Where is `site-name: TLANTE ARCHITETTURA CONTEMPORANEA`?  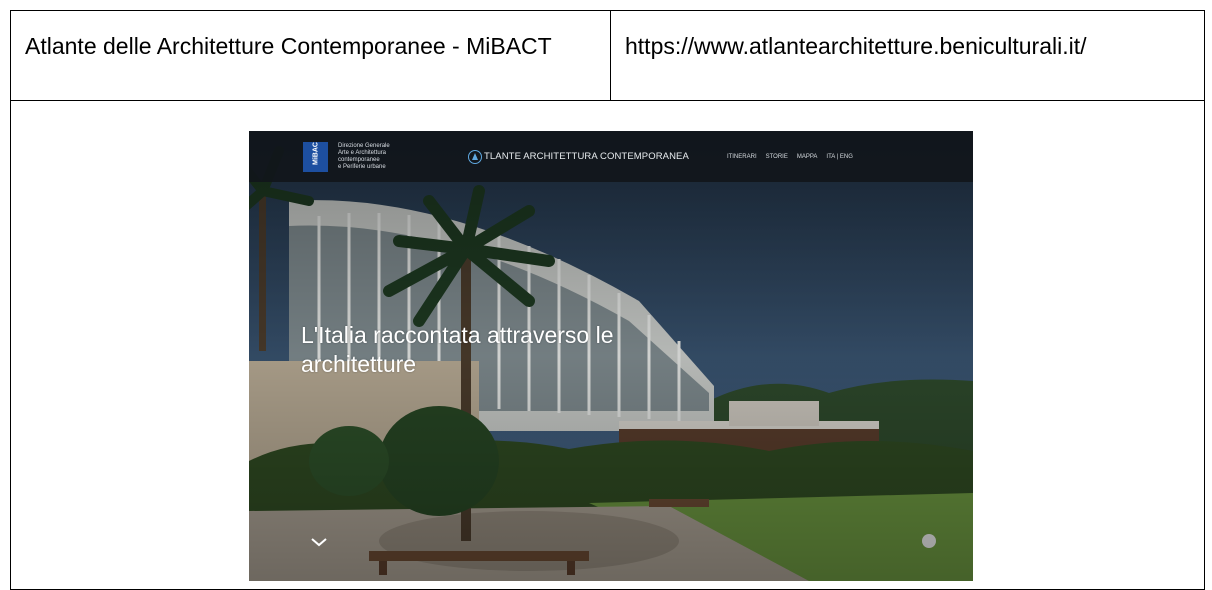 site-name: TLANTE ARCHITETTURA CONTEMPORANEA is located at coordinates (586, 156).